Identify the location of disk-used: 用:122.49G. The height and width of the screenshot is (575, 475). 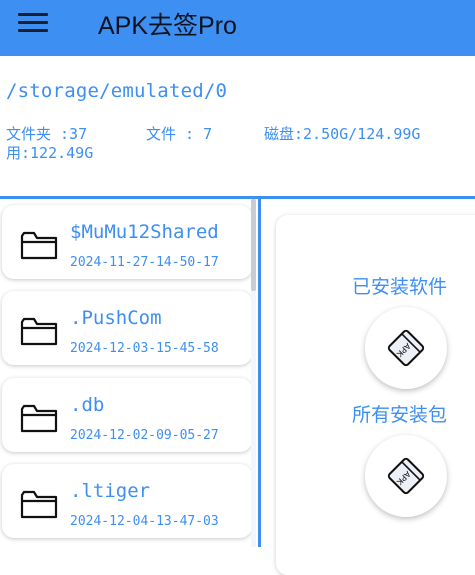
(50, 153).